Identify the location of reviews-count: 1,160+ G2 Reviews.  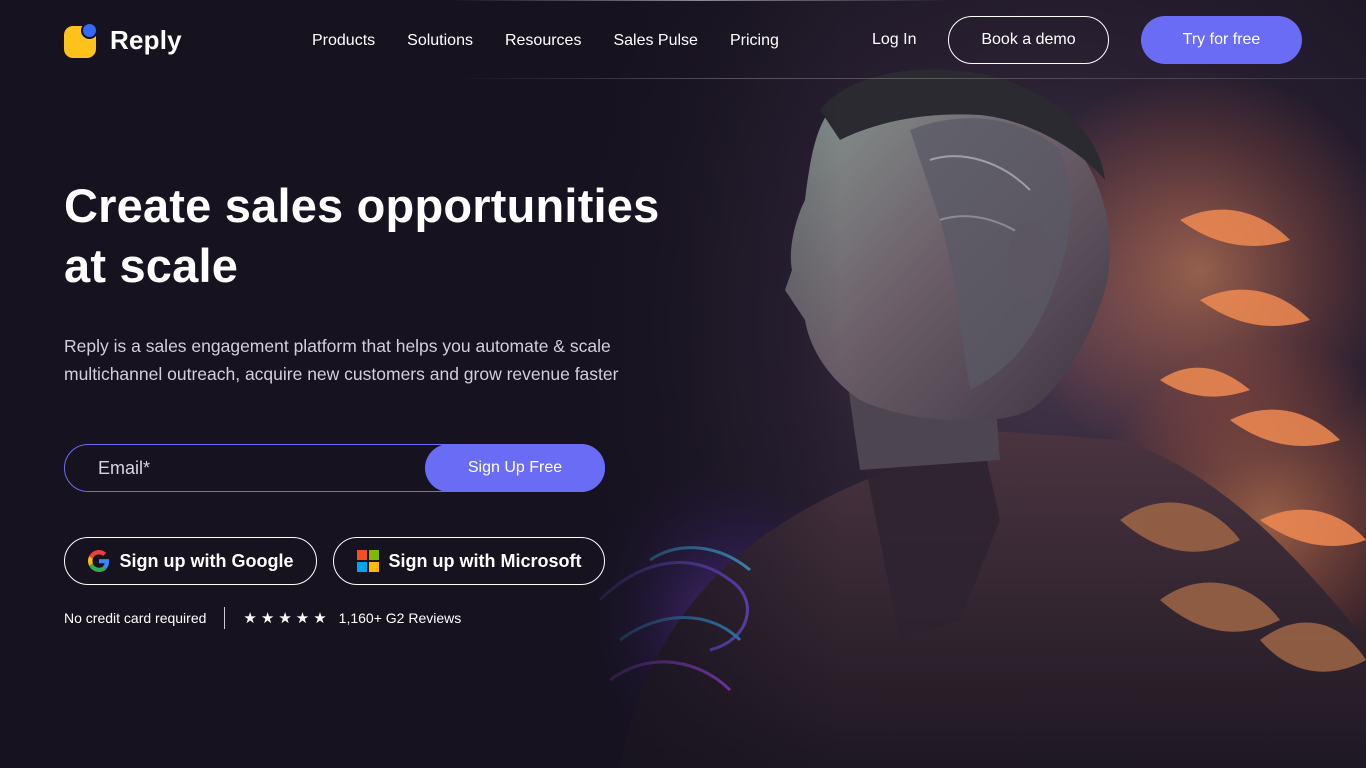
(400, 618).